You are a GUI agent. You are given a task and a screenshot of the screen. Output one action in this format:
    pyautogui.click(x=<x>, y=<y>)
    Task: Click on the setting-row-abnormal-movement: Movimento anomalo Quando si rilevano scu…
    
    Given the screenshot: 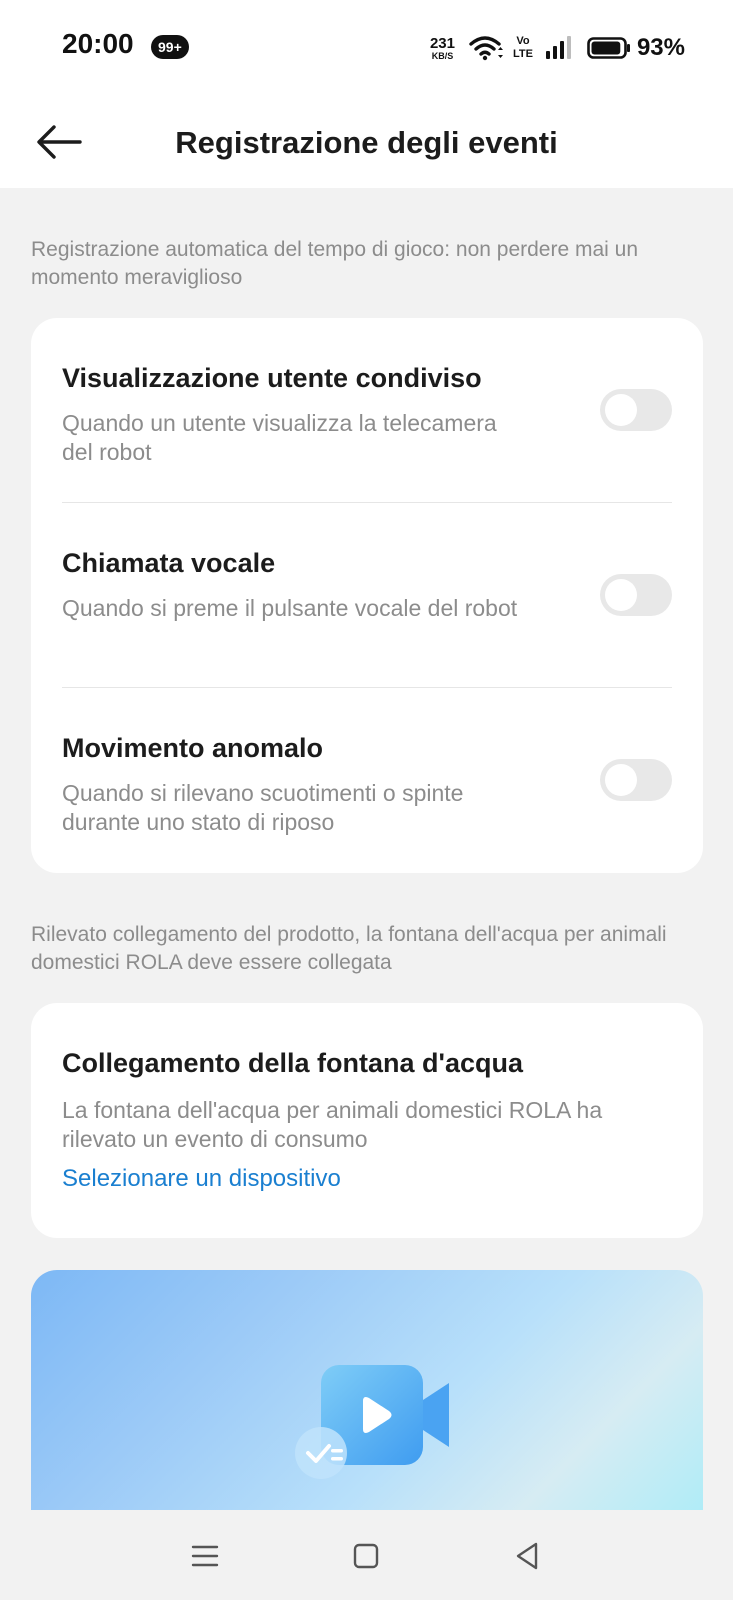 What is the action you would take?
    pyautogui.click(x=367, y=780)
    